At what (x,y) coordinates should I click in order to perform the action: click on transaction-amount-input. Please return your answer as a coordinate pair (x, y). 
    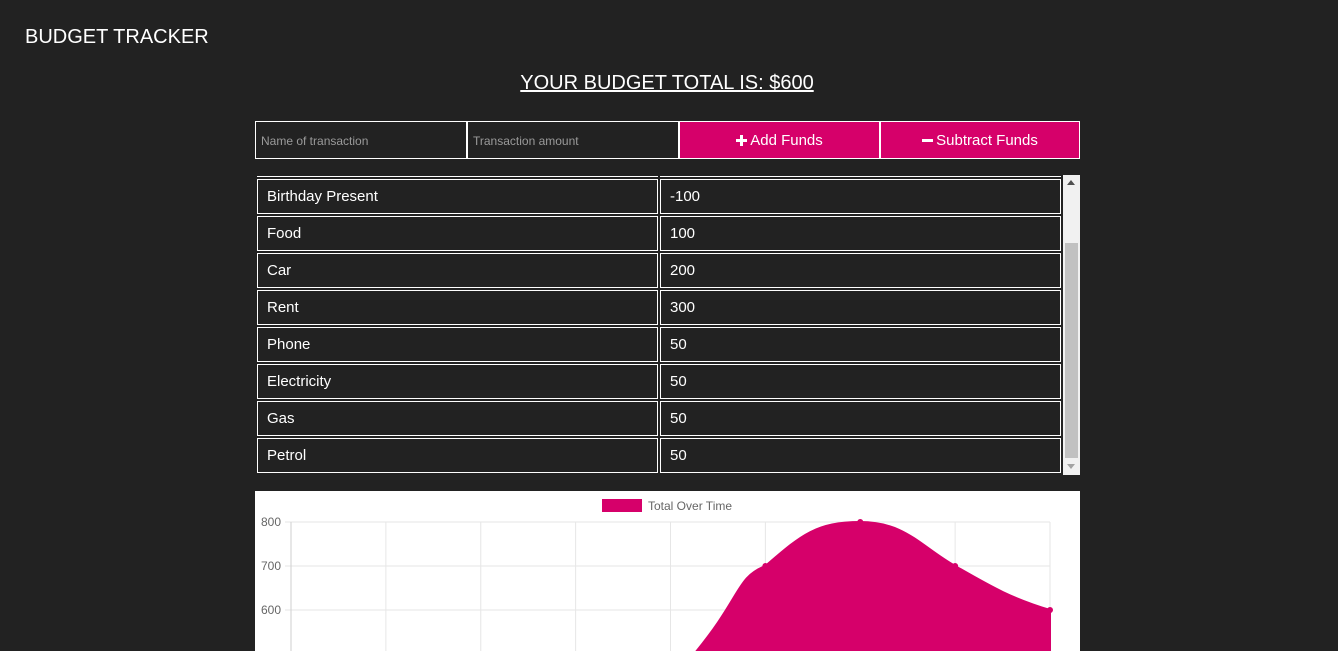
    Looking at the image, I should click on (573, 140).